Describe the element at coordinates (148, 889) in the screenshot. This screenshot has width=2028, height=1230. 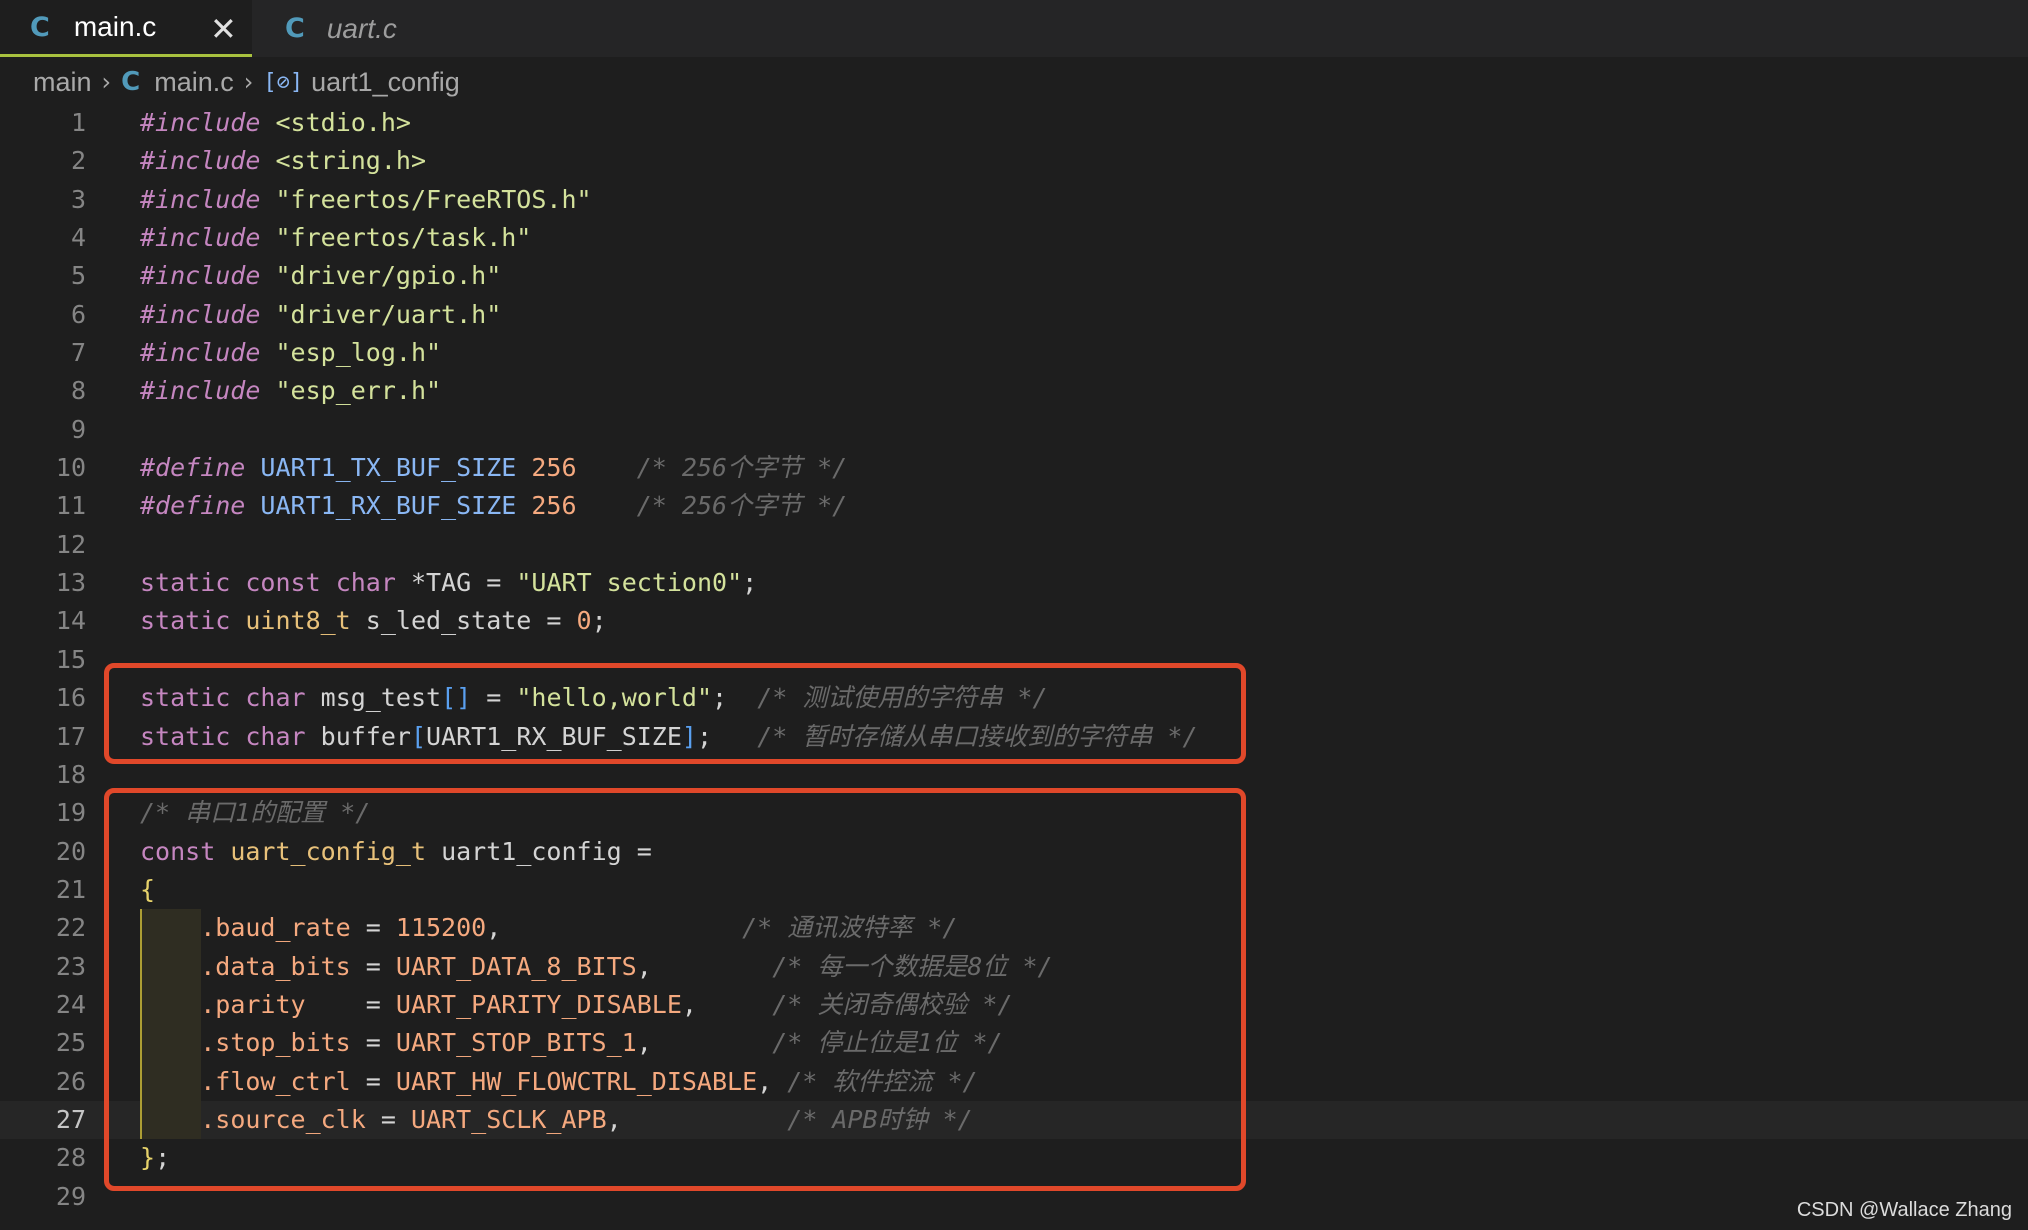
I see `code-text: {` at that location.